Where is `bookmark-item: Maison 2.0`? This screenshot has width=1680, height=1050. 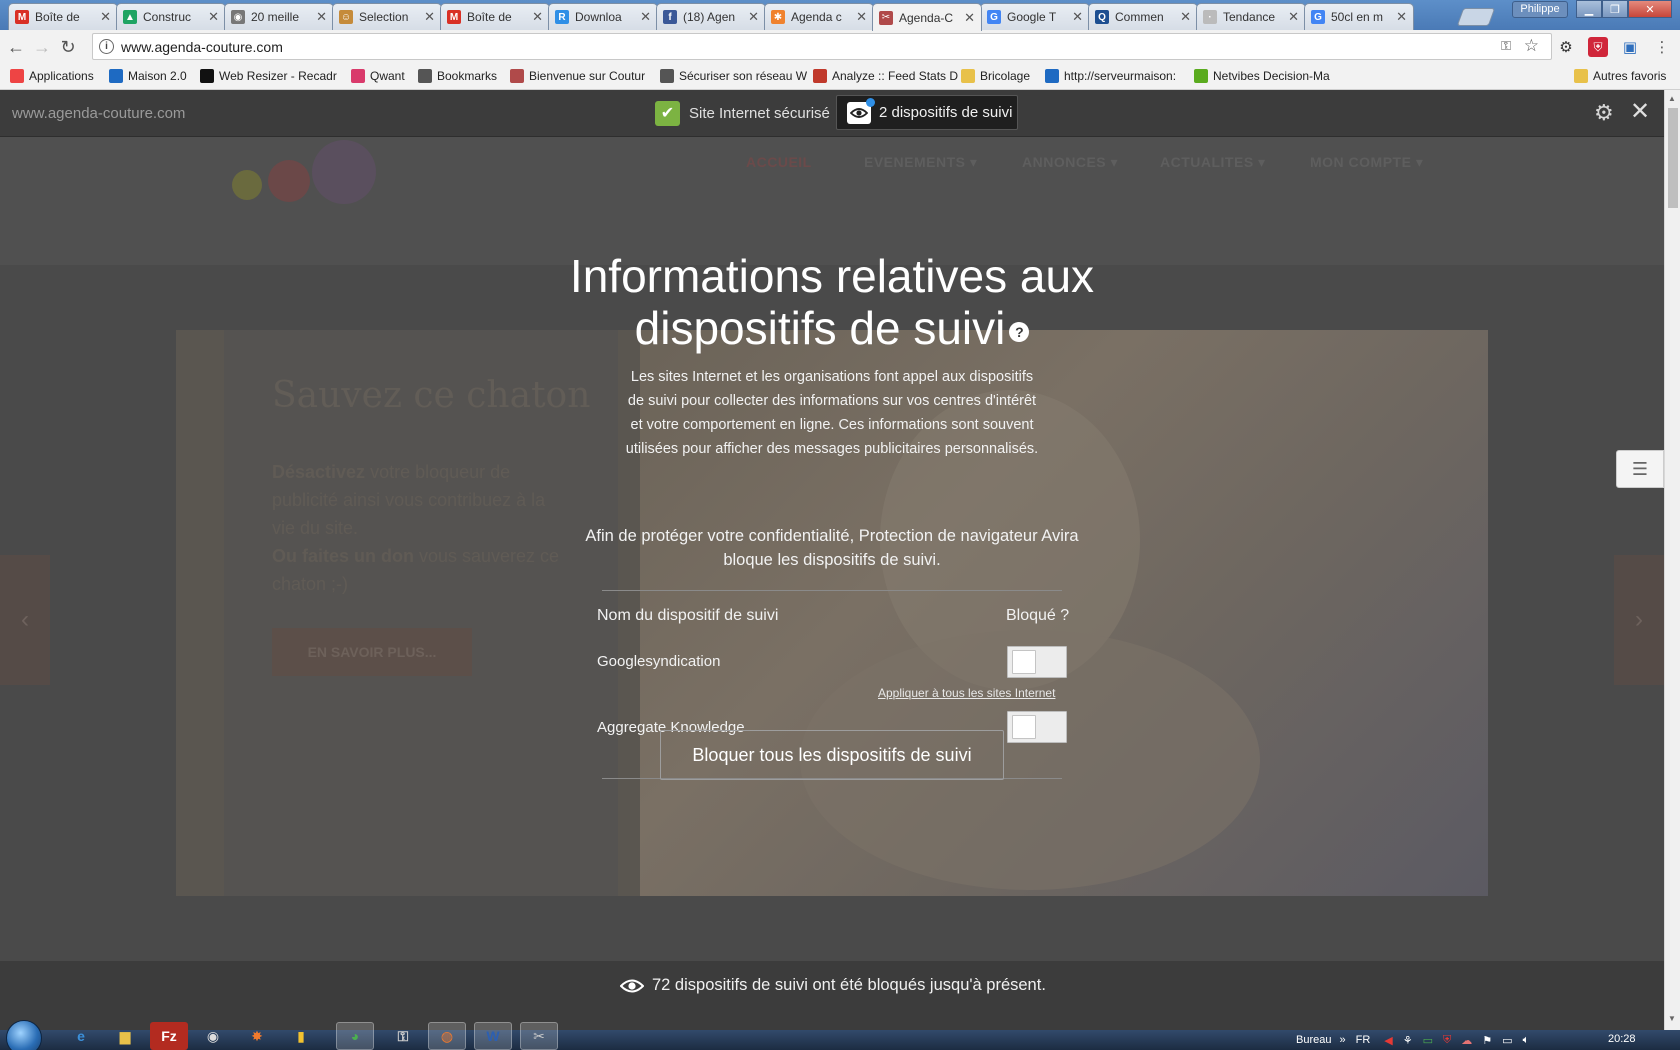
bookmark-item: Maison 2.0 is located at coordinates (148, 76).